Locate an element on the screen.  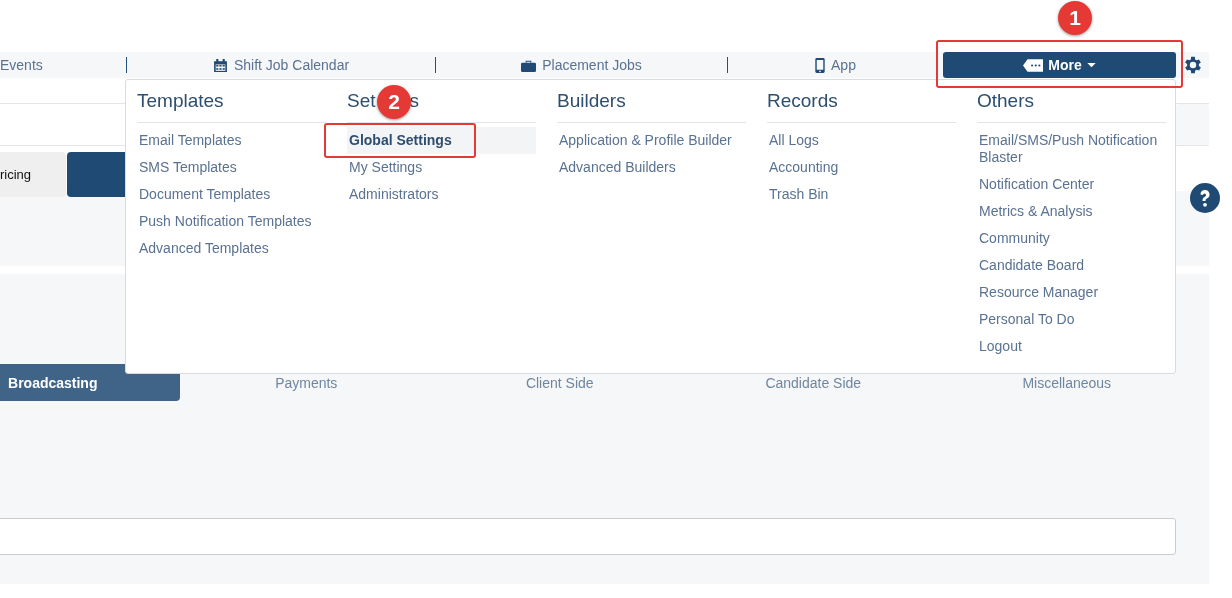
menu-heading: Builders is located at coordinates (591, 100).